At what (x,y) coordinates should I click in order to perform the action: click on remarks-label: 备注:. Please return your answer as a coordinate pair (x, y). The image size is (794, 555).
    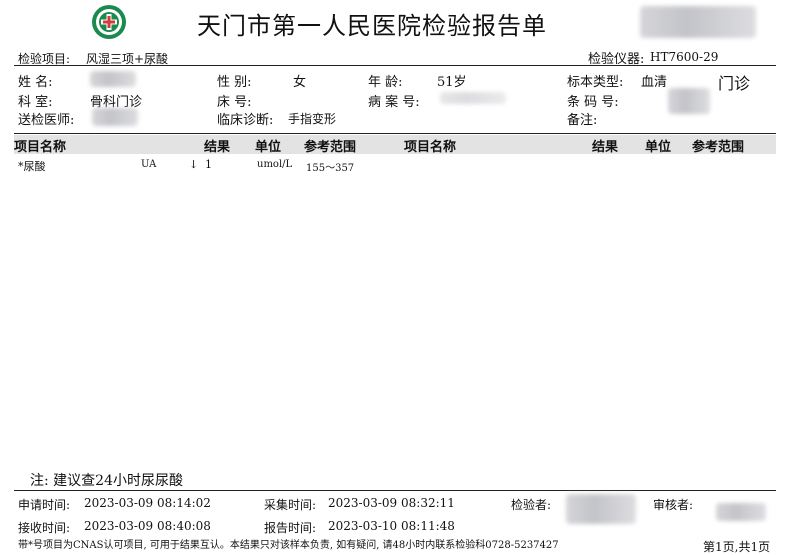
    Looking at the image, I should click on (582, 120).